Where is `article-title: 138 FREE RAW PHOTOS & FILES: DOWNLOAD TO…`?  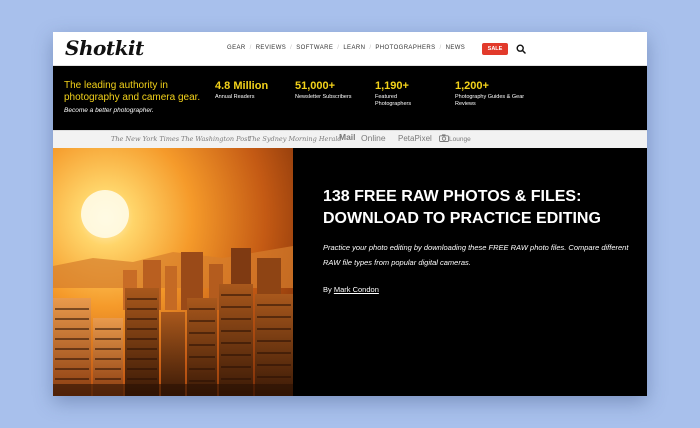
article-title: 138 FREE RAW PHOTOS & FILES: DOWNLOAD TO… is located at coordinates (478, 208).